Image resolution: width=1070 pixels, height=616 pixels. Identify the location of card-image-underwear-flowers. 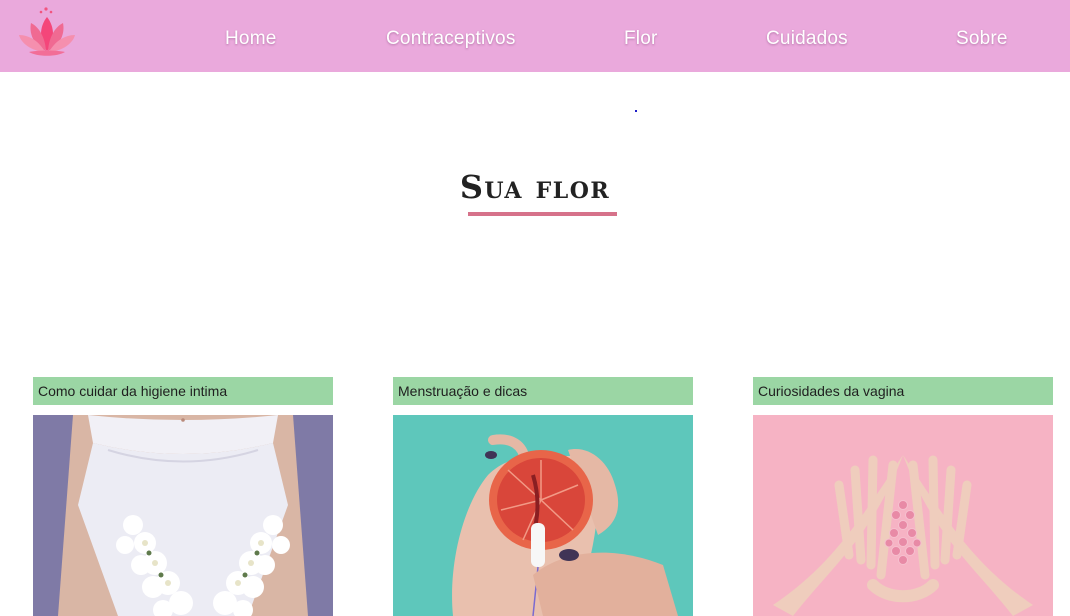
(183, 515).